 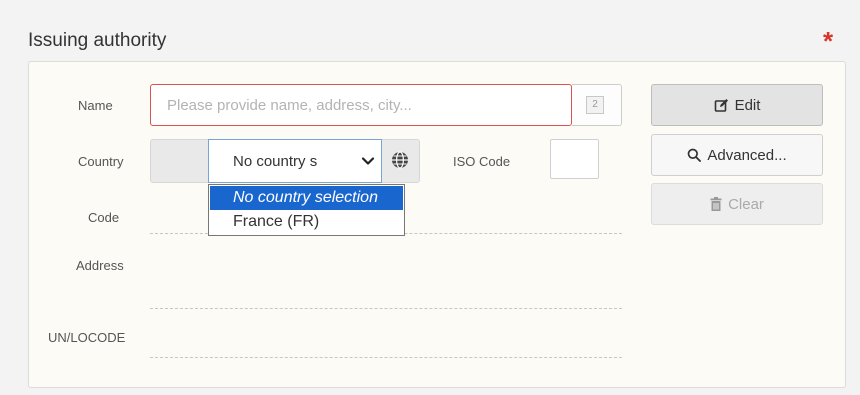 I want to click on edit-icon, so click(x=721, y=105).